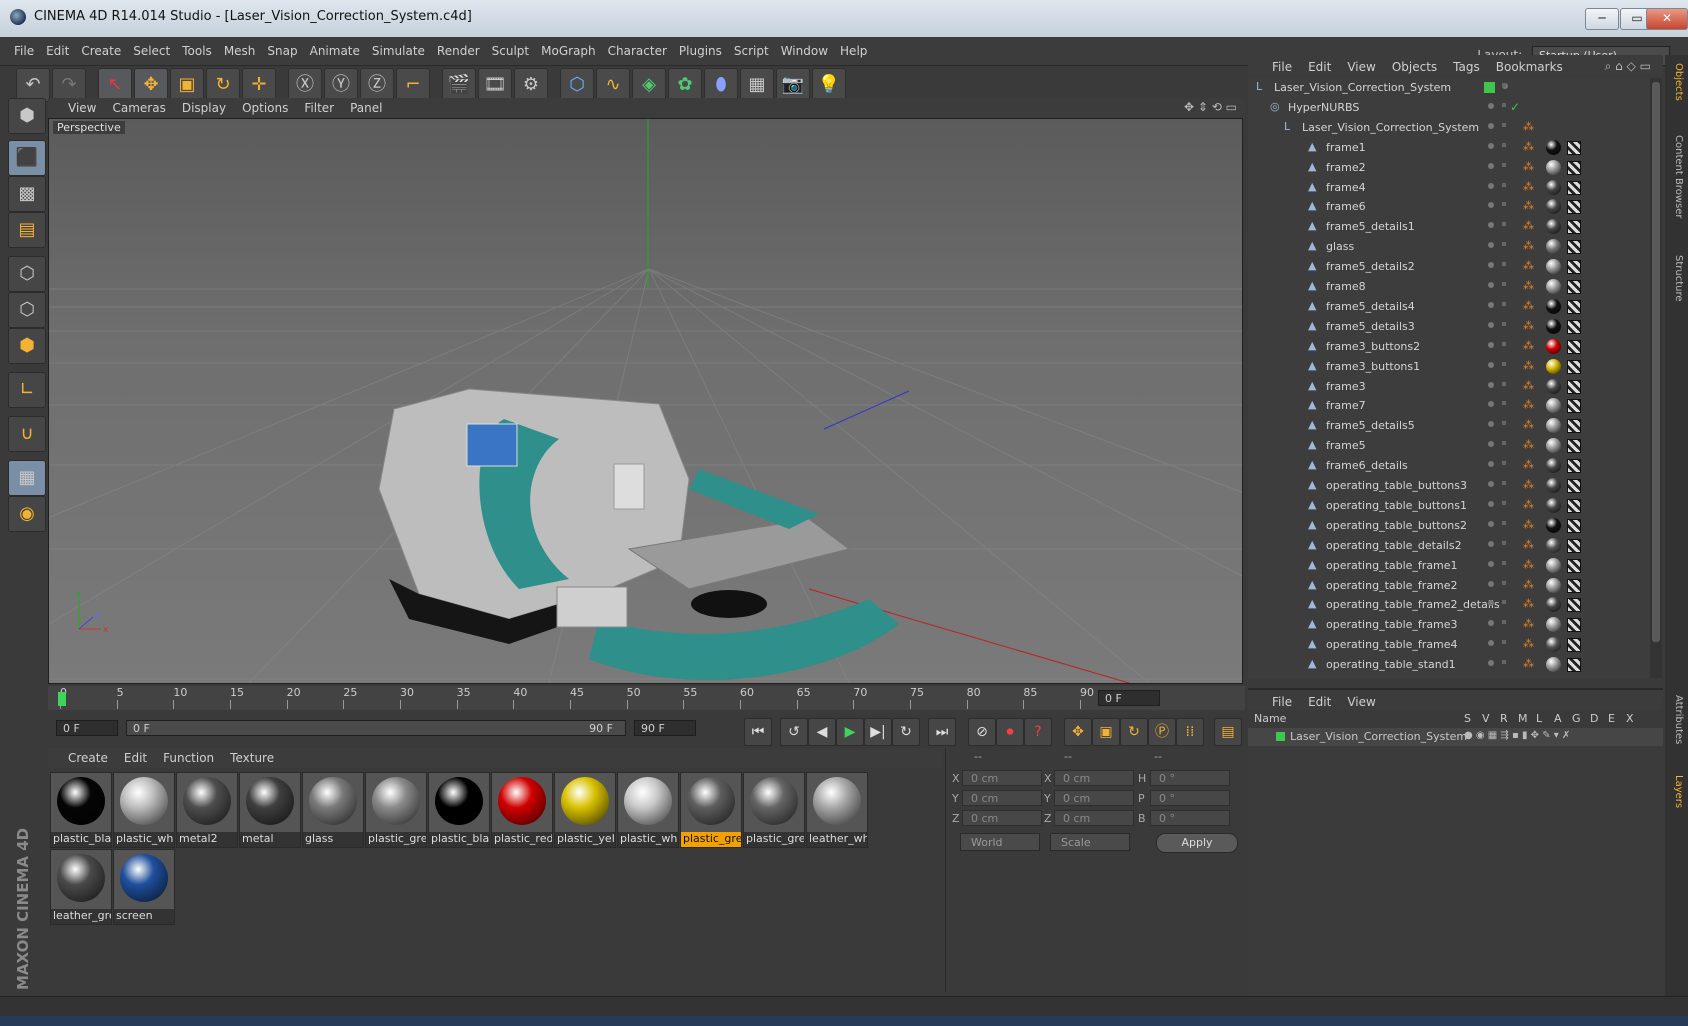 The image size is (1688, 1026). I want to click on object-row: ▲ operating_table_details2 ⁂, so click(1449, 546).